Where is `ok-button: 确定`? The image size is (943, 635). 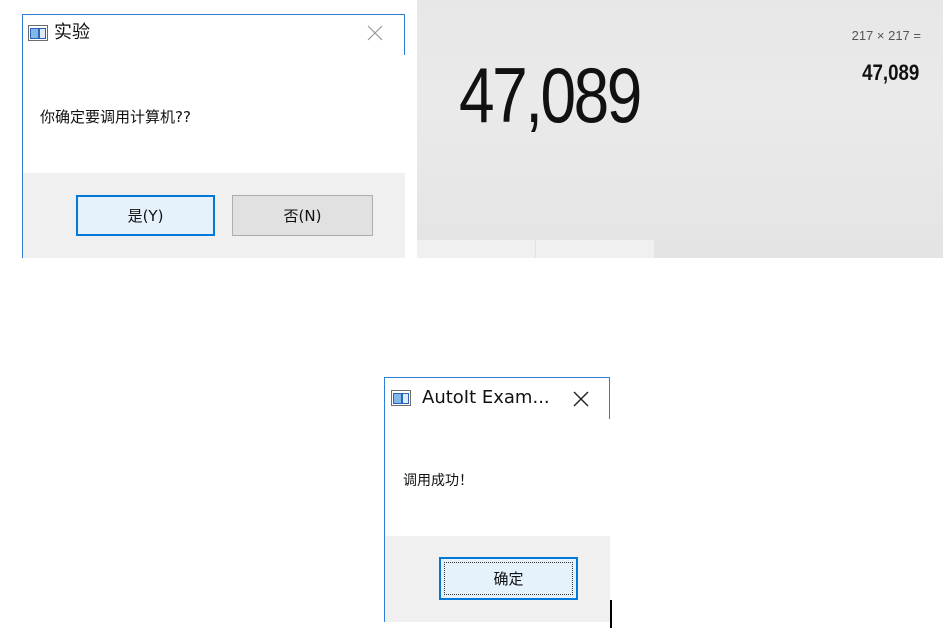 ok-button: 确定 is located at coordinates (508, 578).